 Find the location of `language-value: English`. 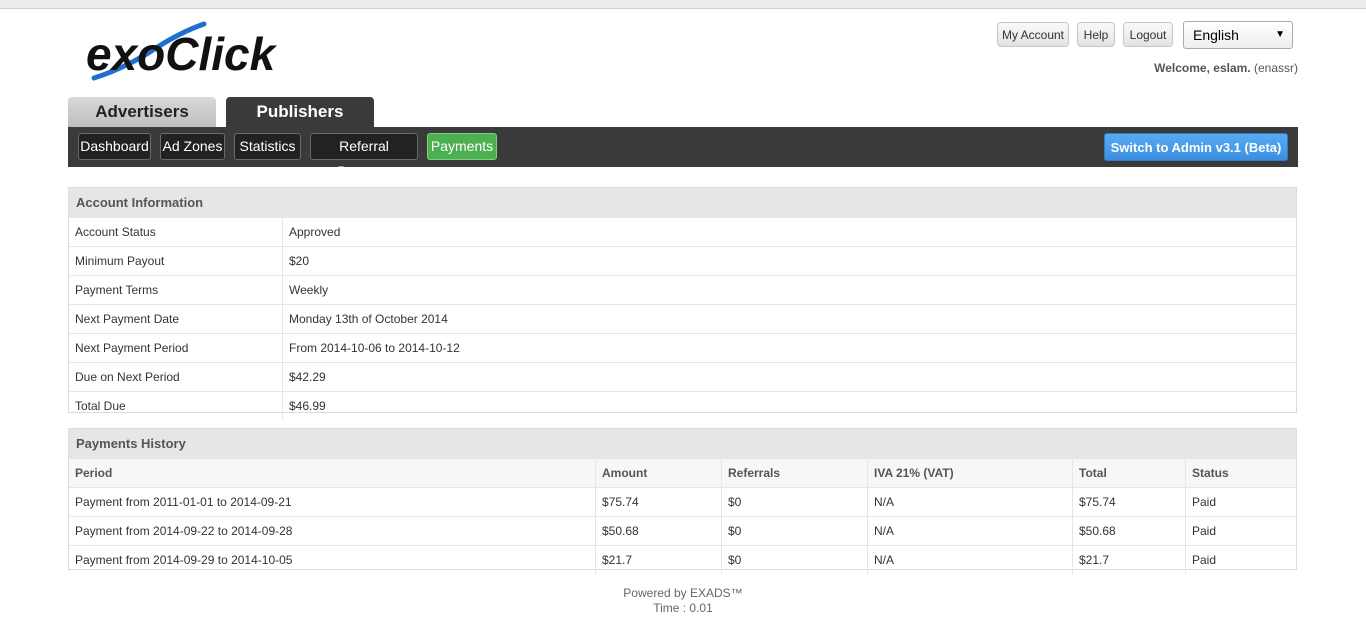

language-value: English is located at coordinates (1216, 35).